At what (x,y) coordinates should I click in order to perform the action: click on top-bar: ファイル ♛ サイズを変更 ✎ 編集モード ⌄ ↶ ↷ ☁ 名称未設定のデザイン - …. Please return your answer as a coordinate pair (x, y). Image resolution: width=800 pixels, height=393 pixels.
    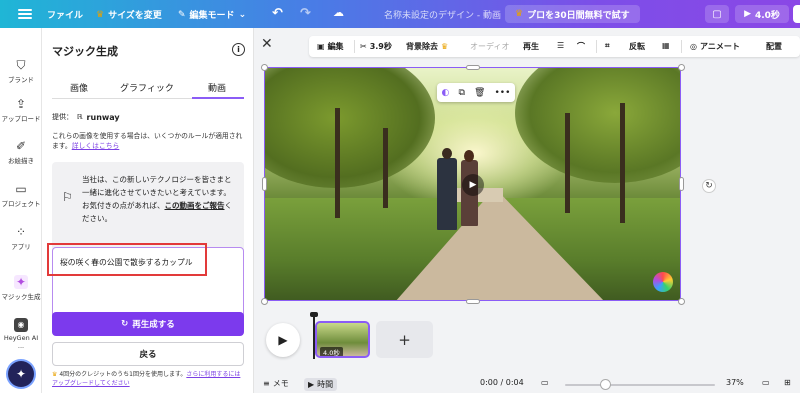
    Looking at the image, I should click on (400, 14).